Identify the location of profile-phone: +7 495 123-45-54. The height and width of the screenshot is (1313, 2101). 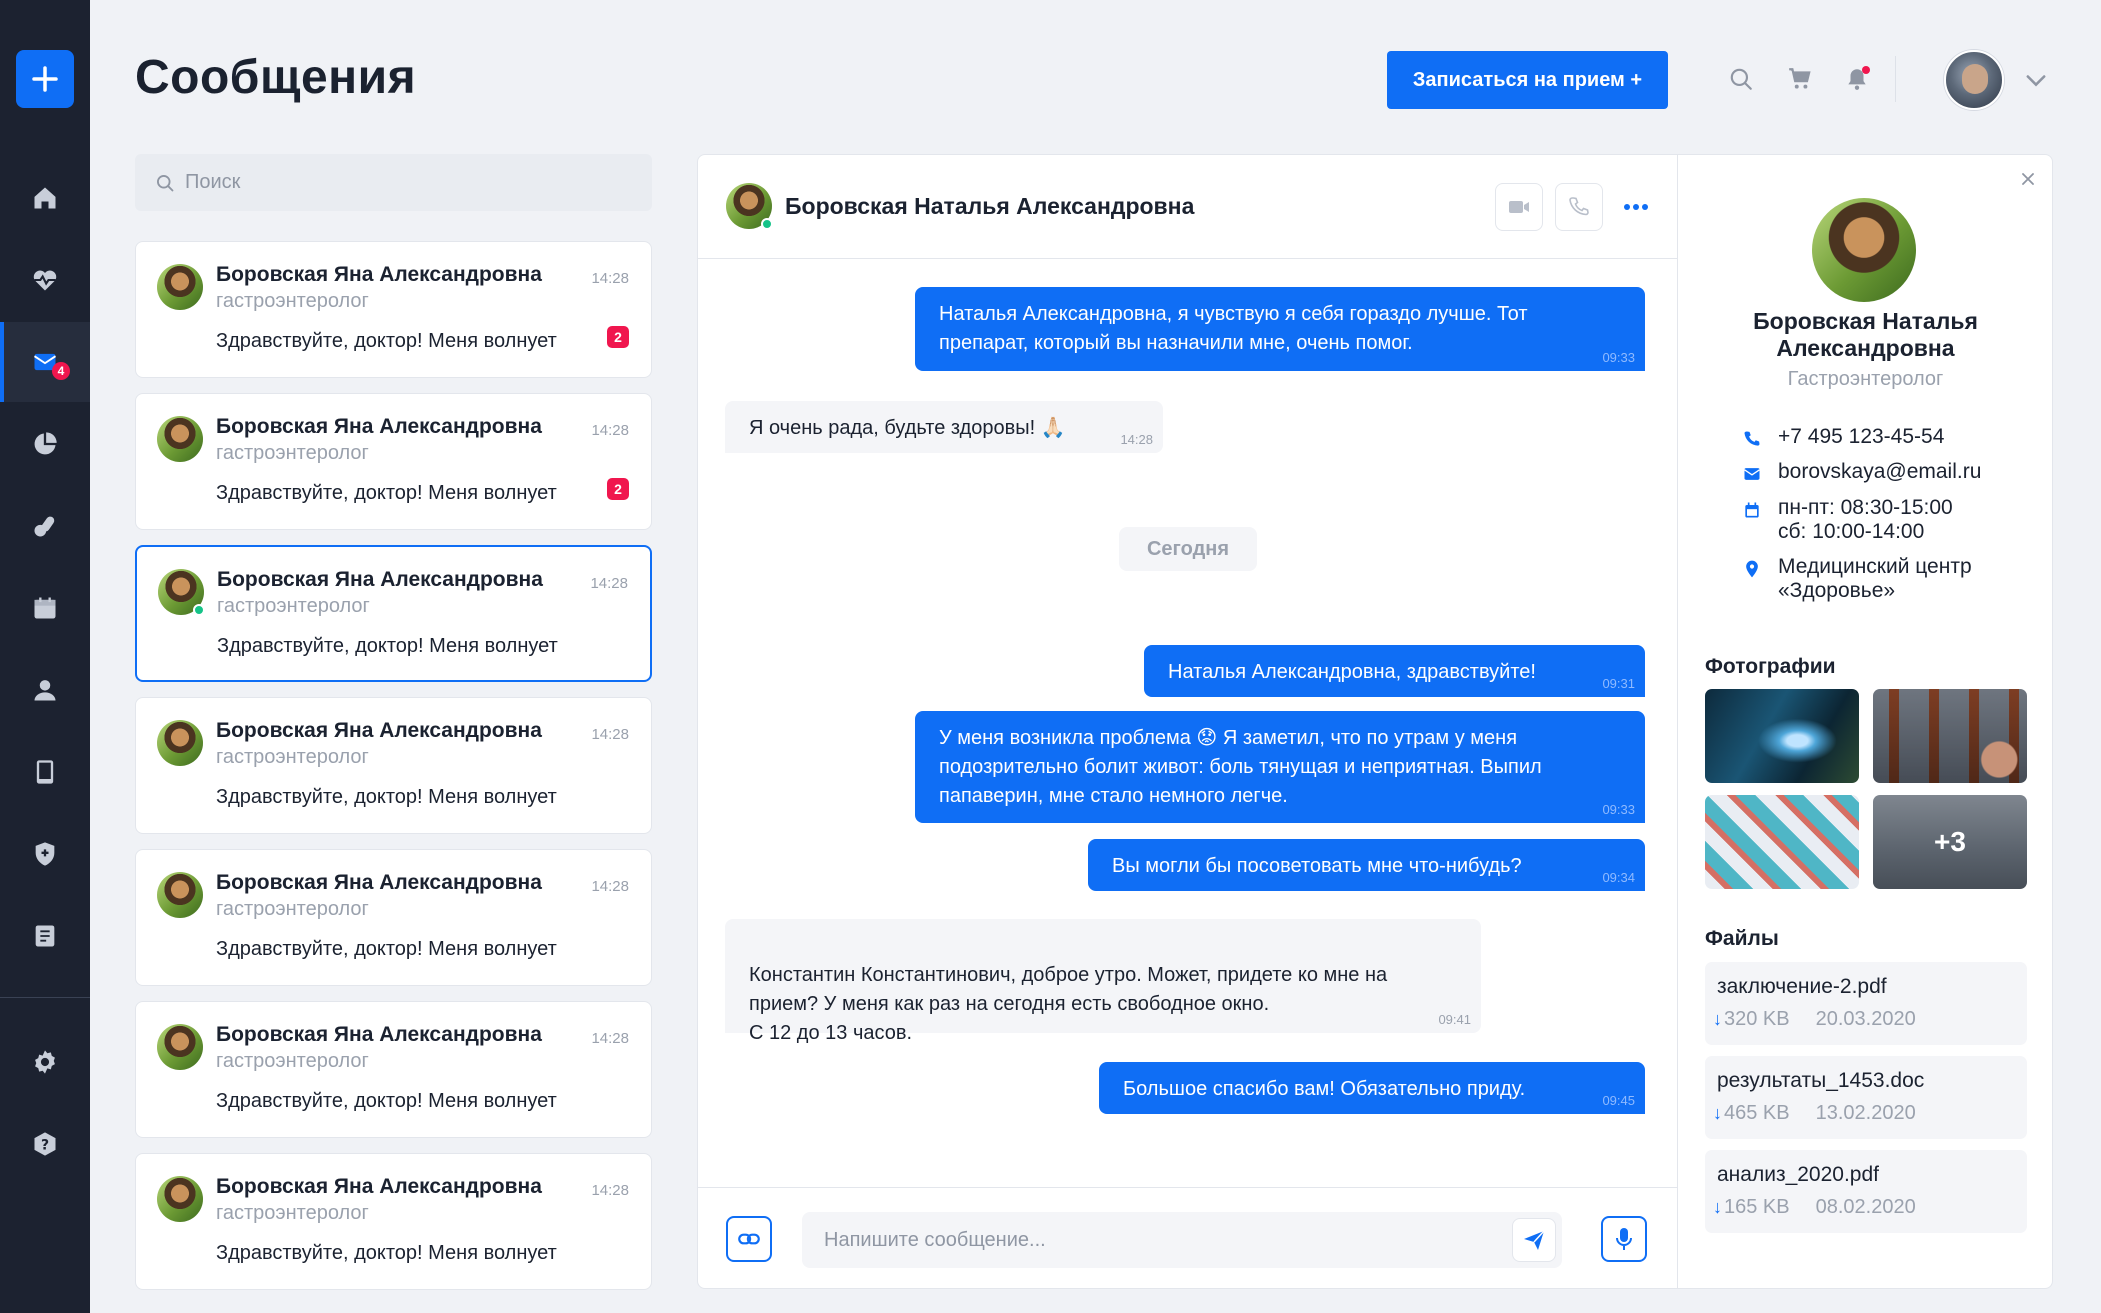
(1843, 437).